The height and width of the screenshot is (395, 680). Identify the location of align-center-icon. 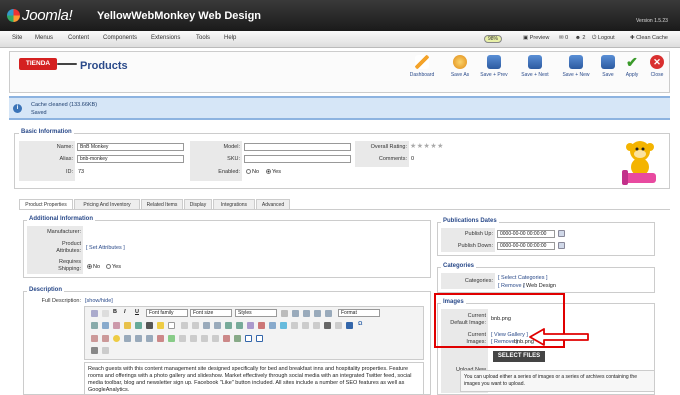
(306, 313).